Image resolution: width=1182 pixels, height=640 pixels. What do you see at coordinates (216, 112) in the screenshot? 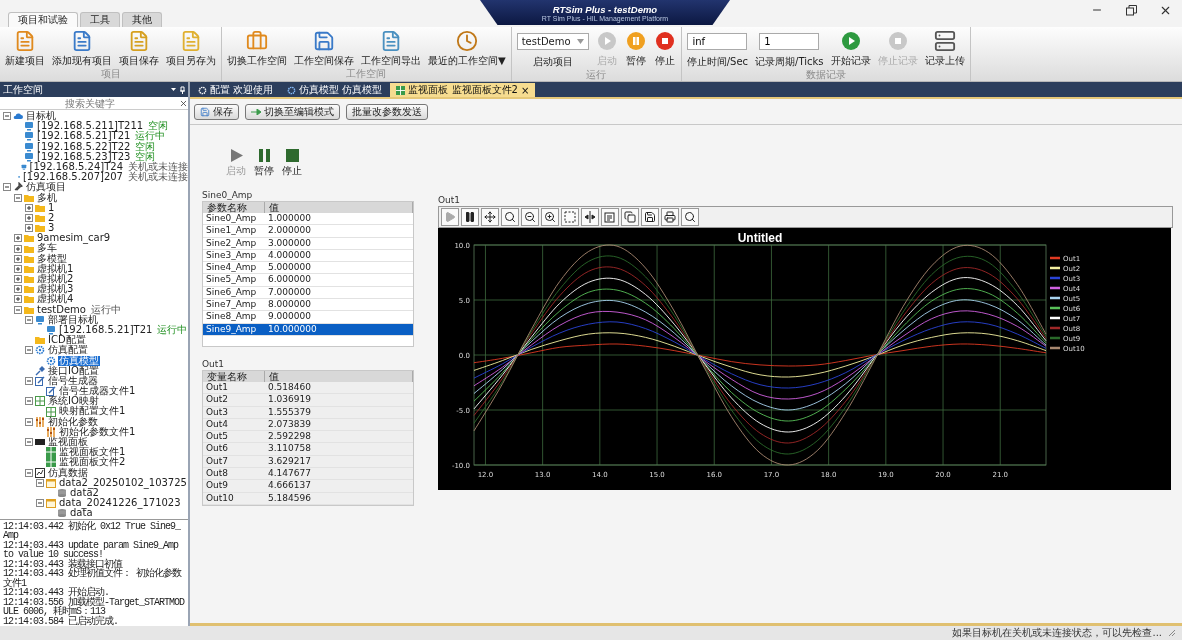
I see `toolbar-button: 保存` at bounding box center [216, 112].